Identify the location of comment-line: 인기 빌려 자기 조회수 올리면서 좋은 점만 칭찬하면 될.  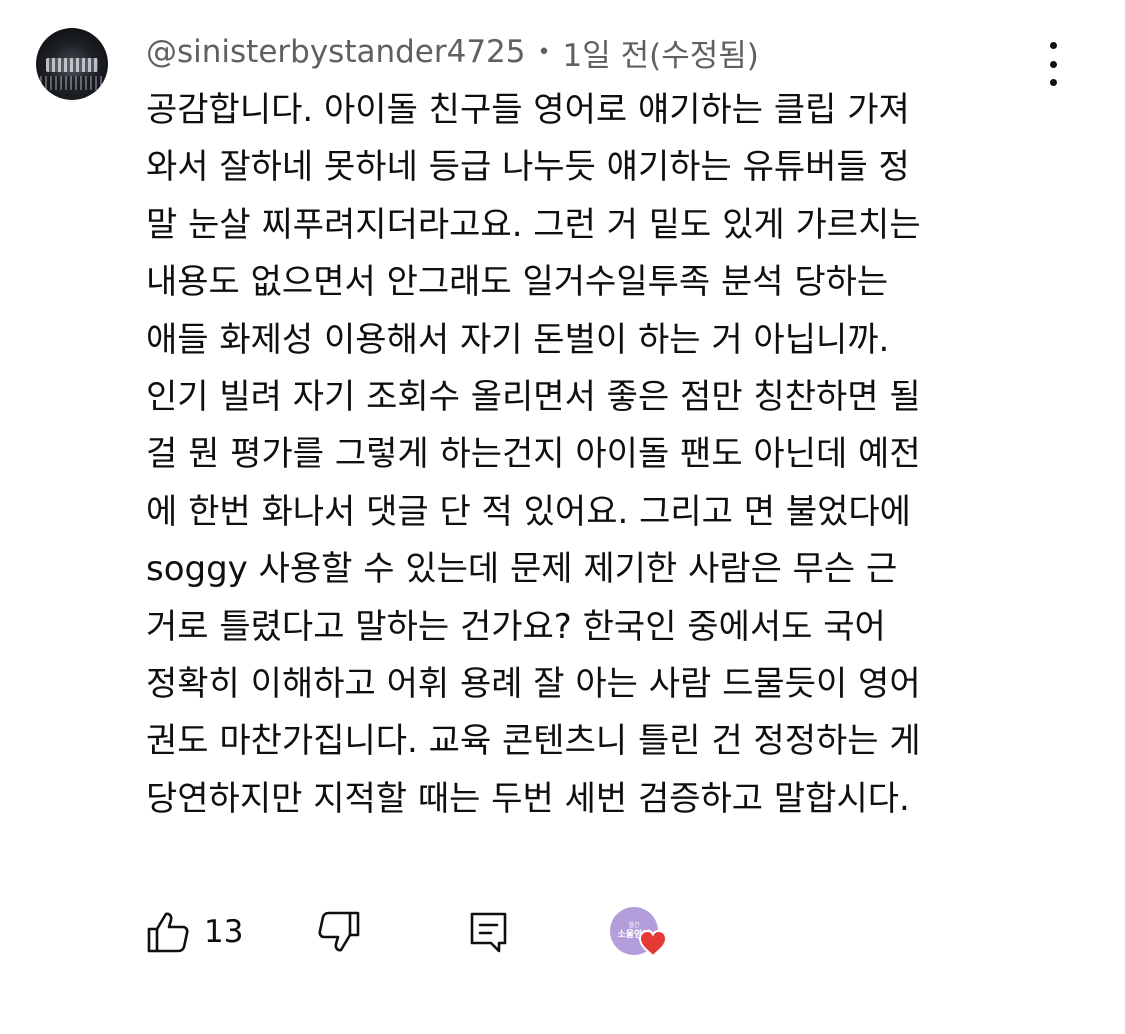
(533, 397).